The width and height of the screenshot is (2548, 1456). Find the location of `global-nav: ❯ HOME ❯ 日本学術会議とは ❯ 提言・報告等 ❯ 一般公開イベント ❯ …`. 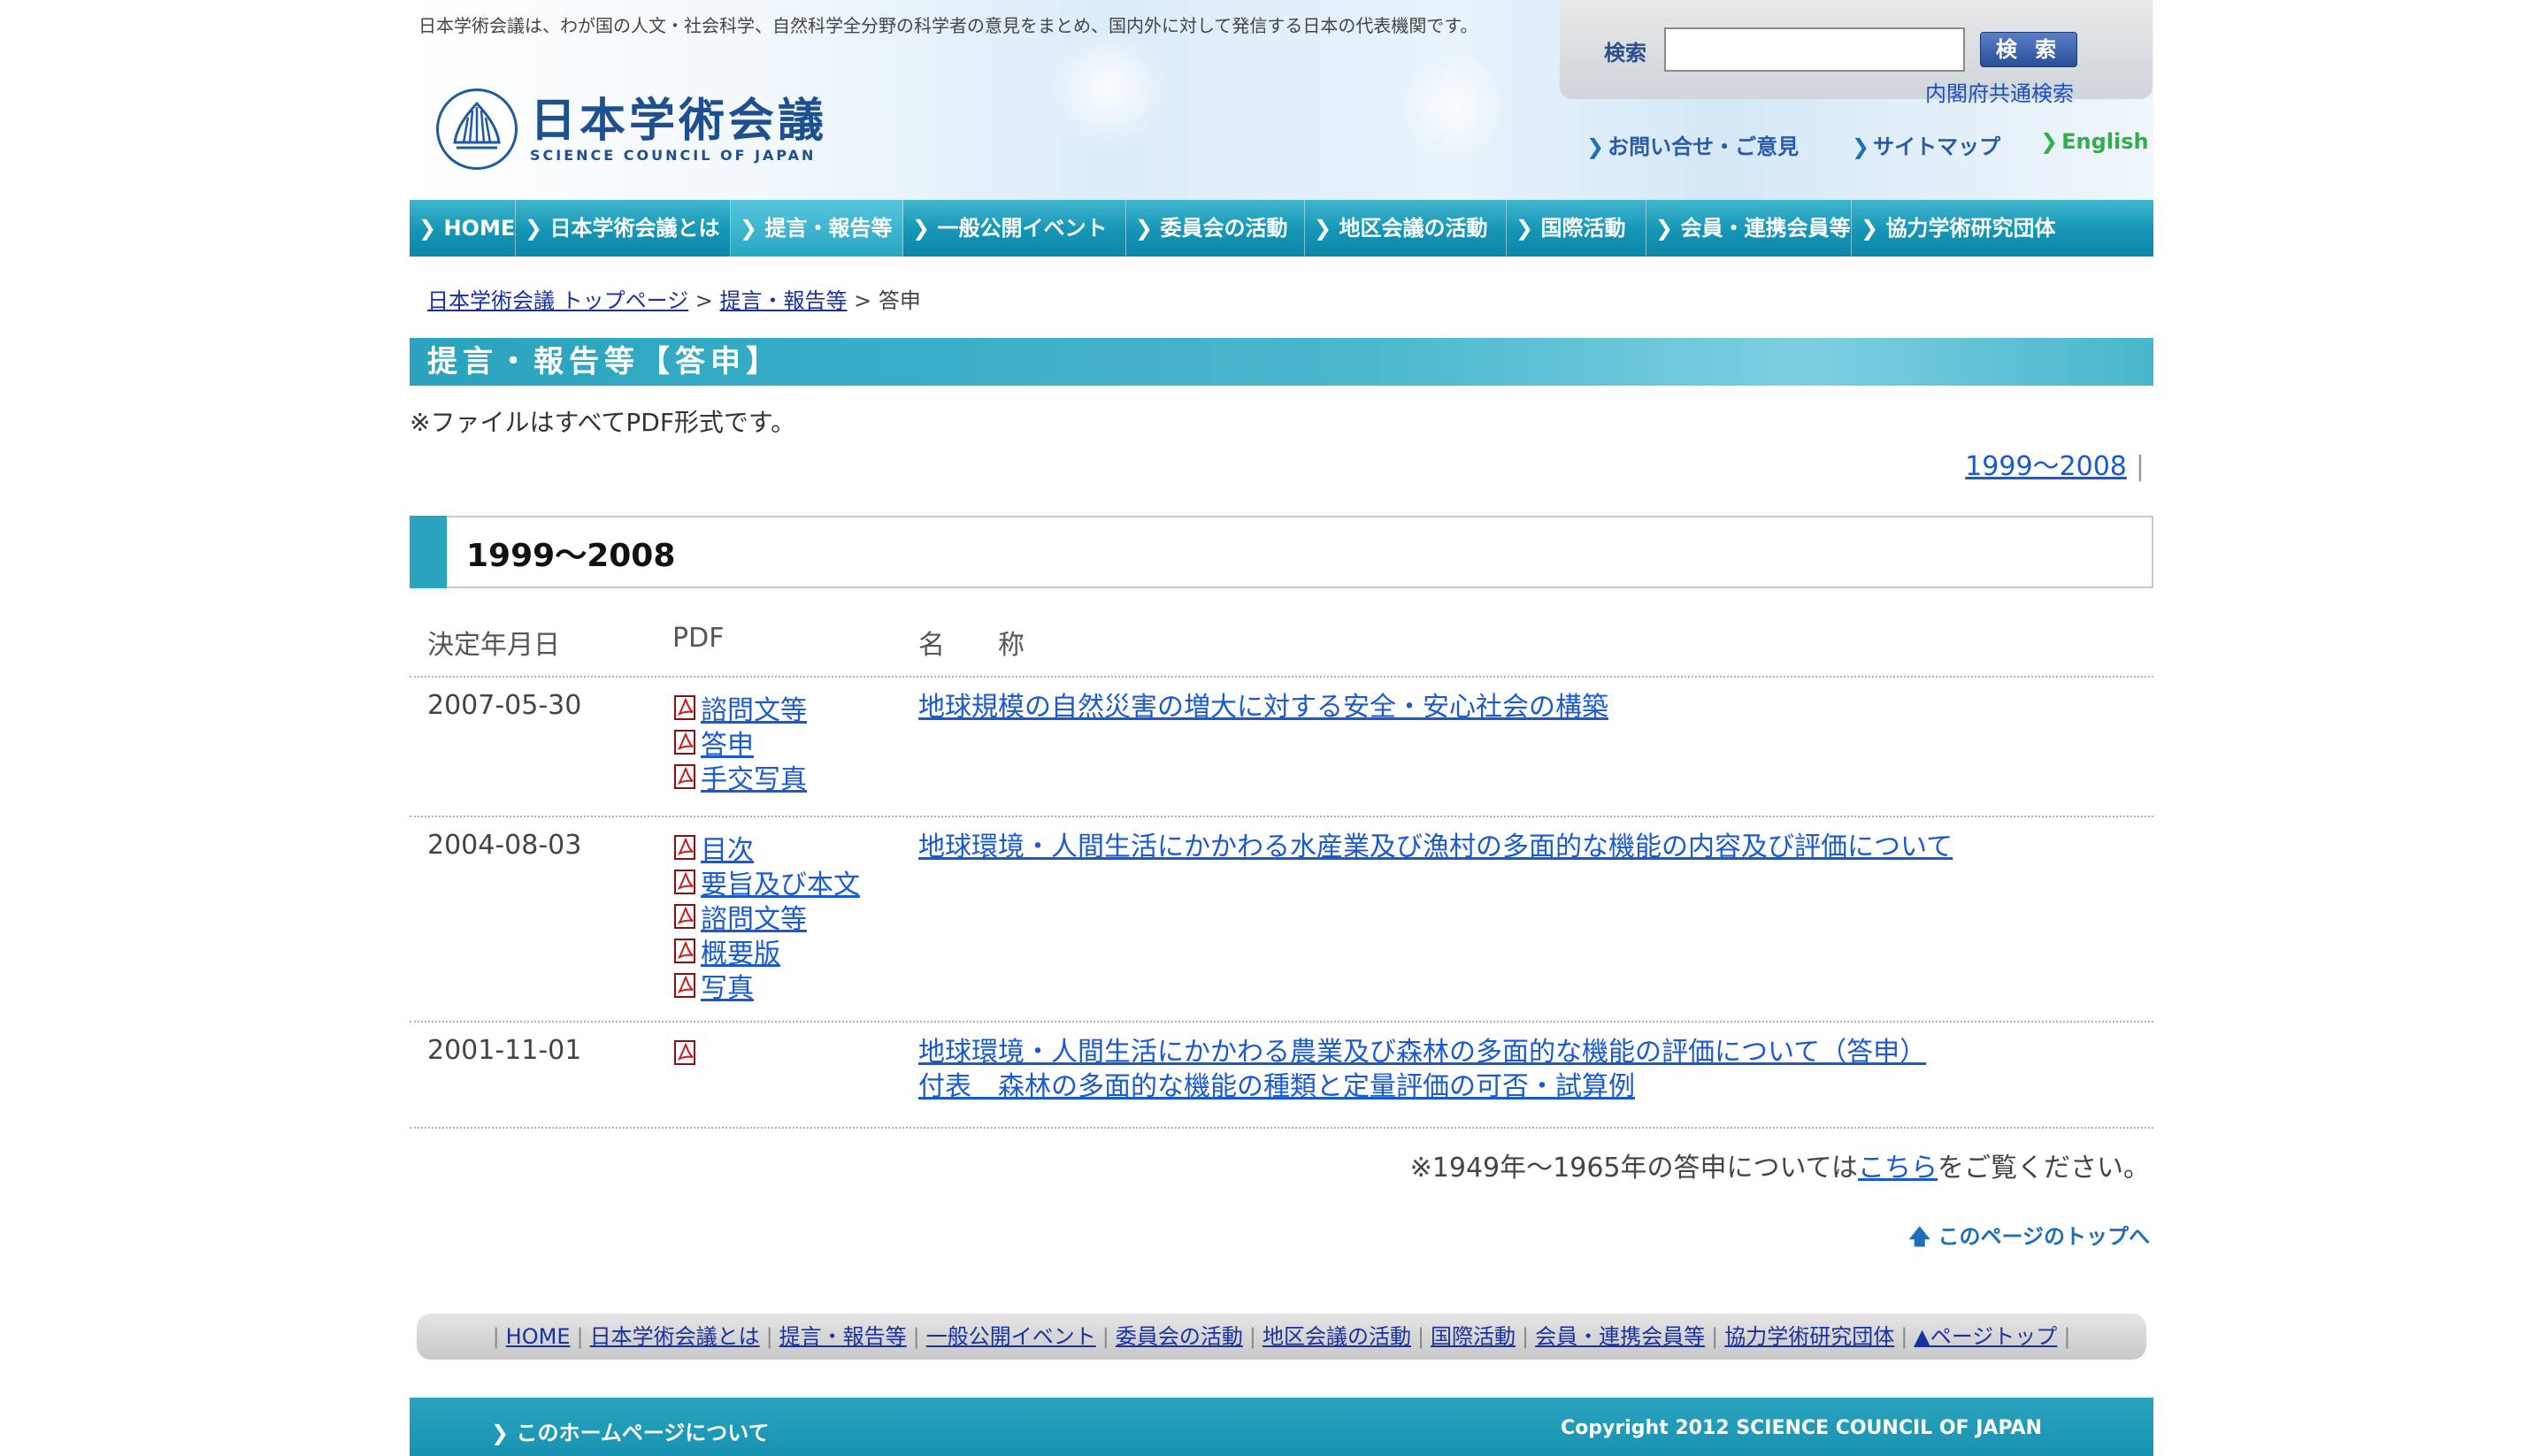

global-nav: ❯ HOME ❯ 日本学術会議とは ❯ 提言・報告等 ❯ 一般公開イベント ❯ … is located at coordinates (1281, 228).